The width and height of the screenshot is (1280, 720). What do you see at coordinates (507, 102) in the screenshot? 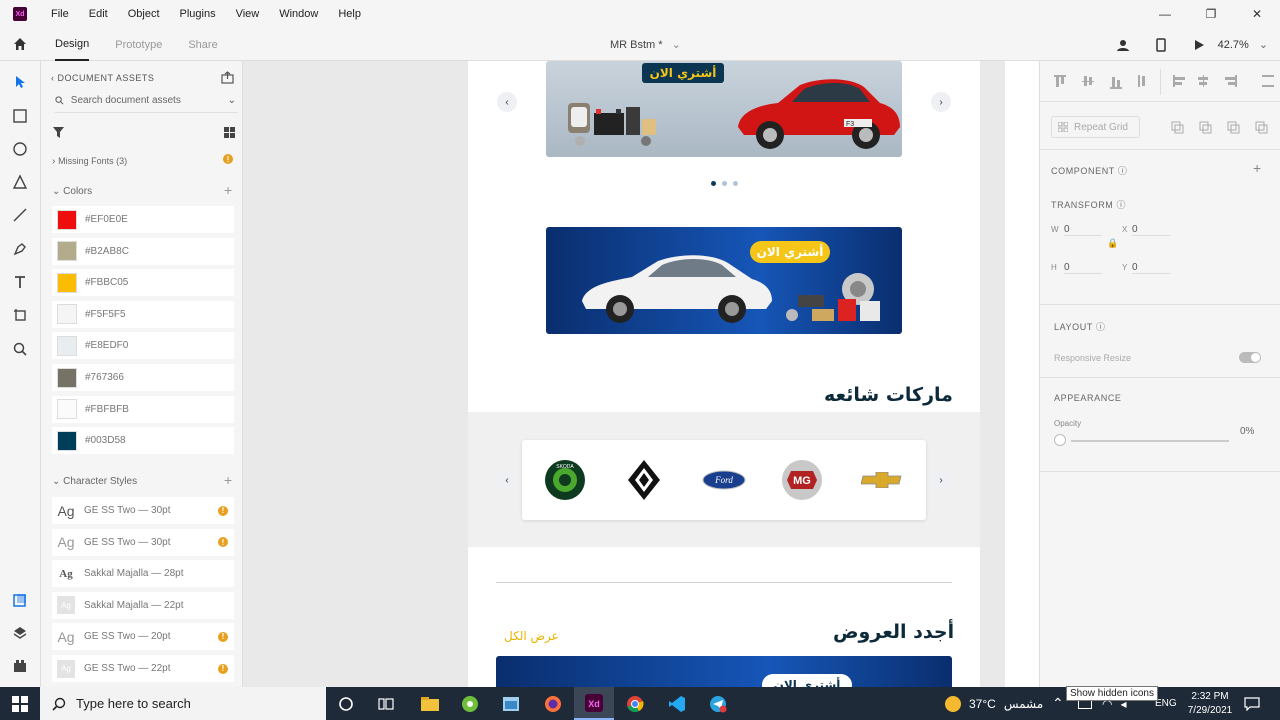
I see `banner-prev-button: ‹` at bounding box center [507, 102].